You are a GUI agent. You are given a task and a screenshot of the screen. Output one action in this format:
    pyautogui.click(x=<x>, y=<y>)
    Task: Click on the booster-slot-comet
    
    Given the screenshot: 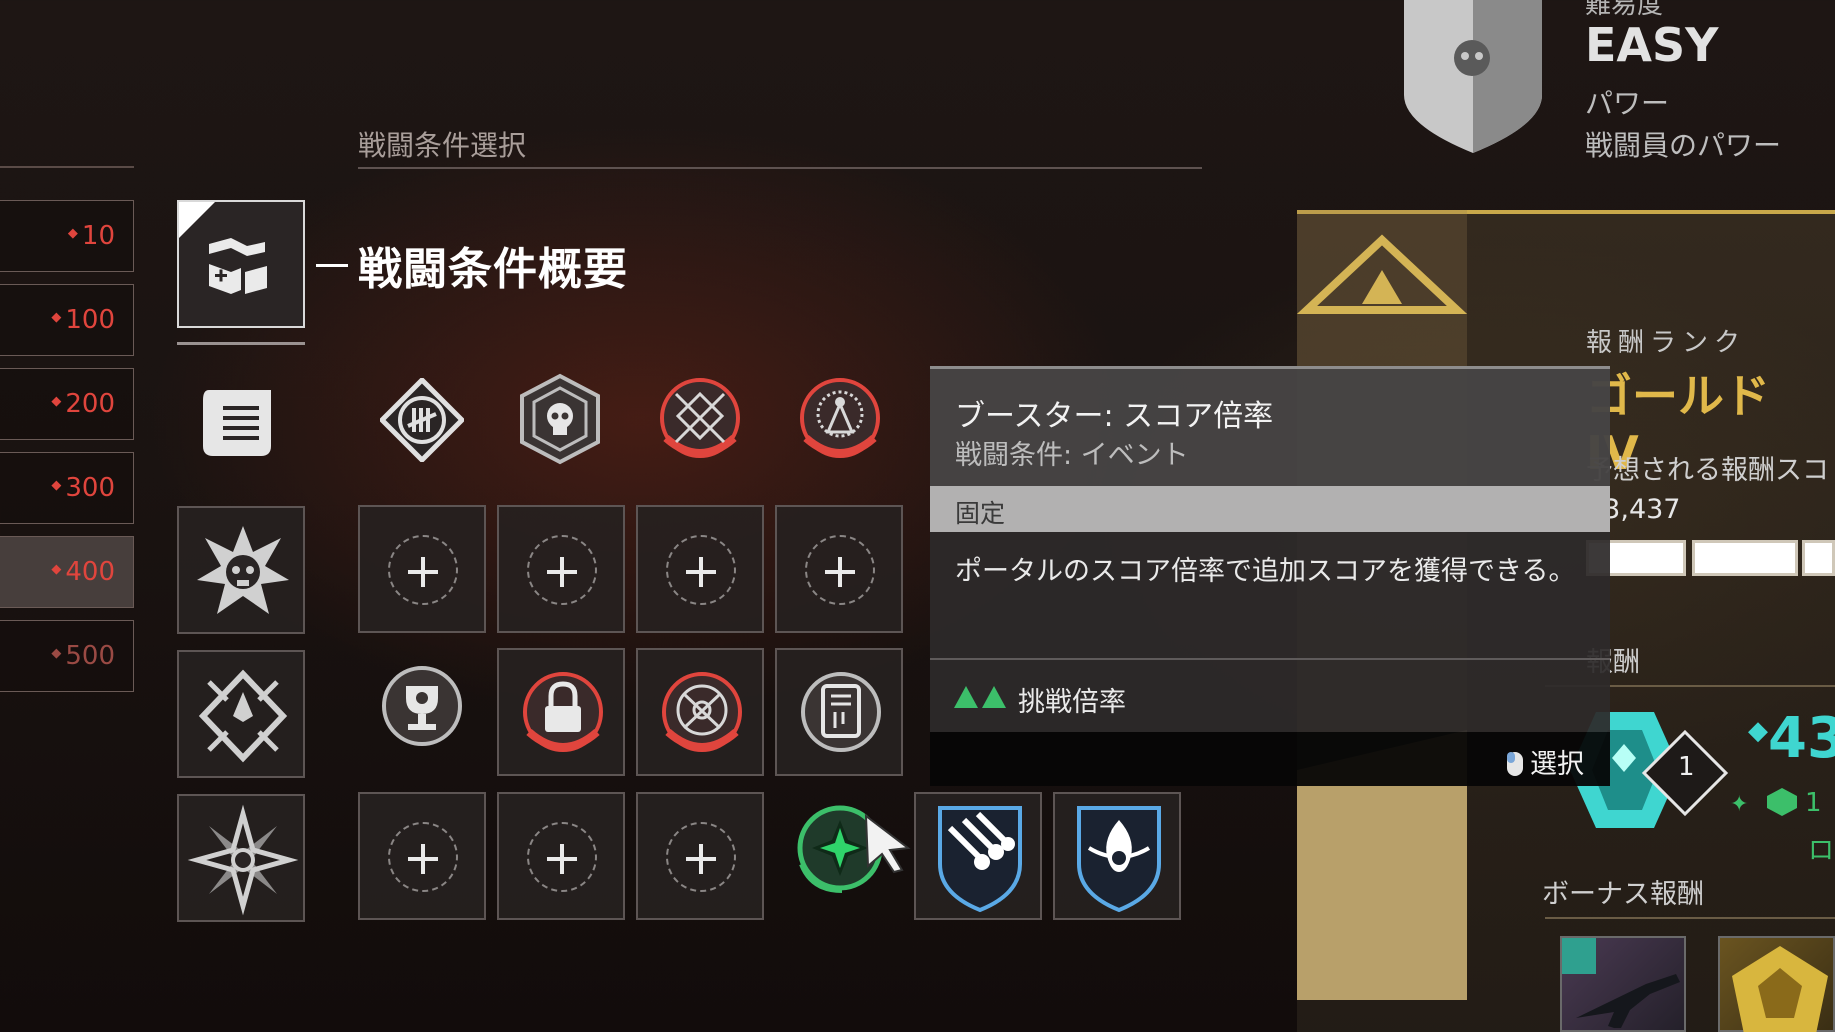 What is the action you would take?
    pyautogui.click(x=978, y=856)
    